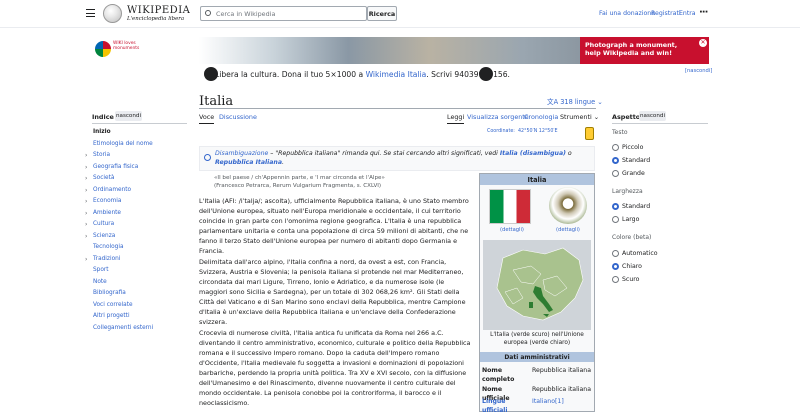  What do you see at coordinates (128, 116) in the screenshot?
I see `toc-hide-button: nascondi` at bounding box center [128, 116].